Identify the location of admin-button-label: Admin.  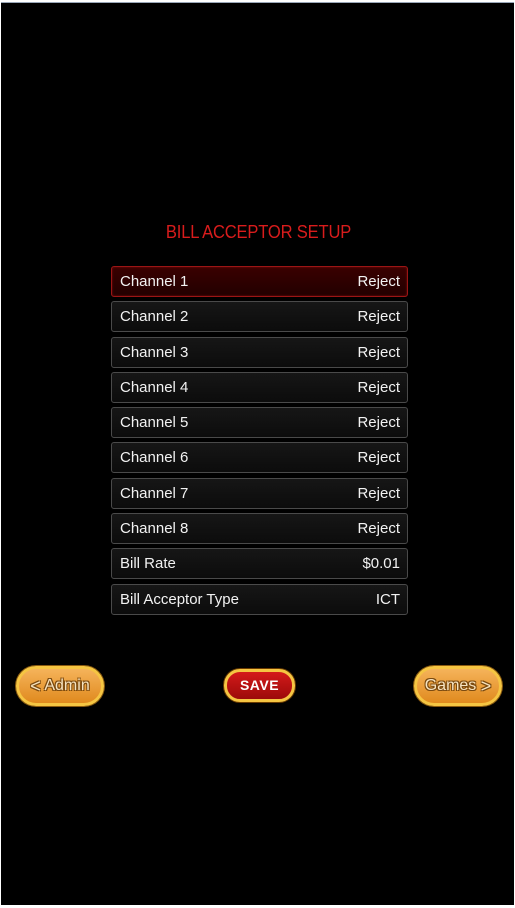
(67, 685).